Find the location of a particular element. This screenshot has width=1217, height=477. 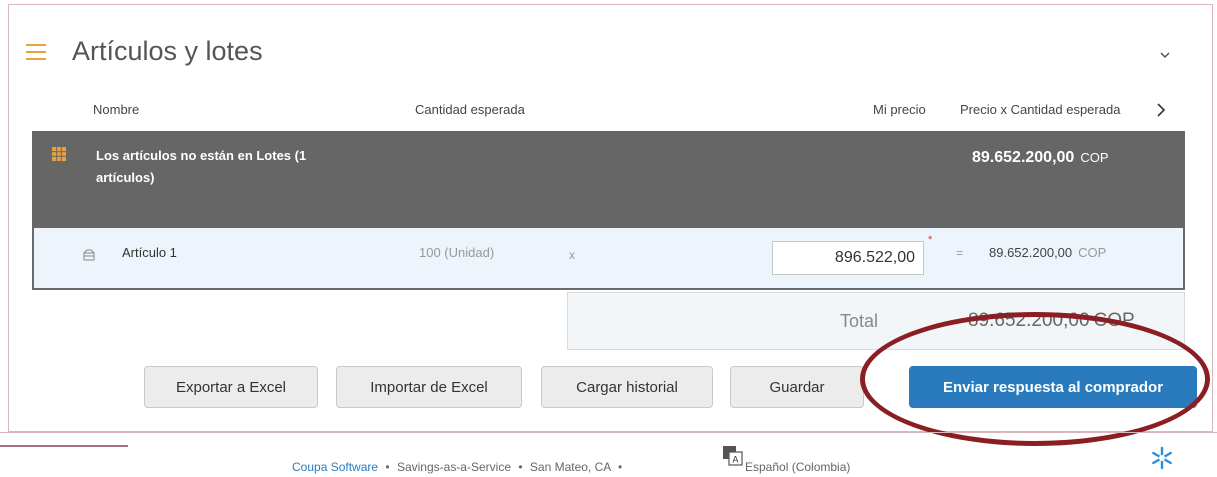

footer-tagline: Savings-as-a-Service is located at coordinates (453, 467).